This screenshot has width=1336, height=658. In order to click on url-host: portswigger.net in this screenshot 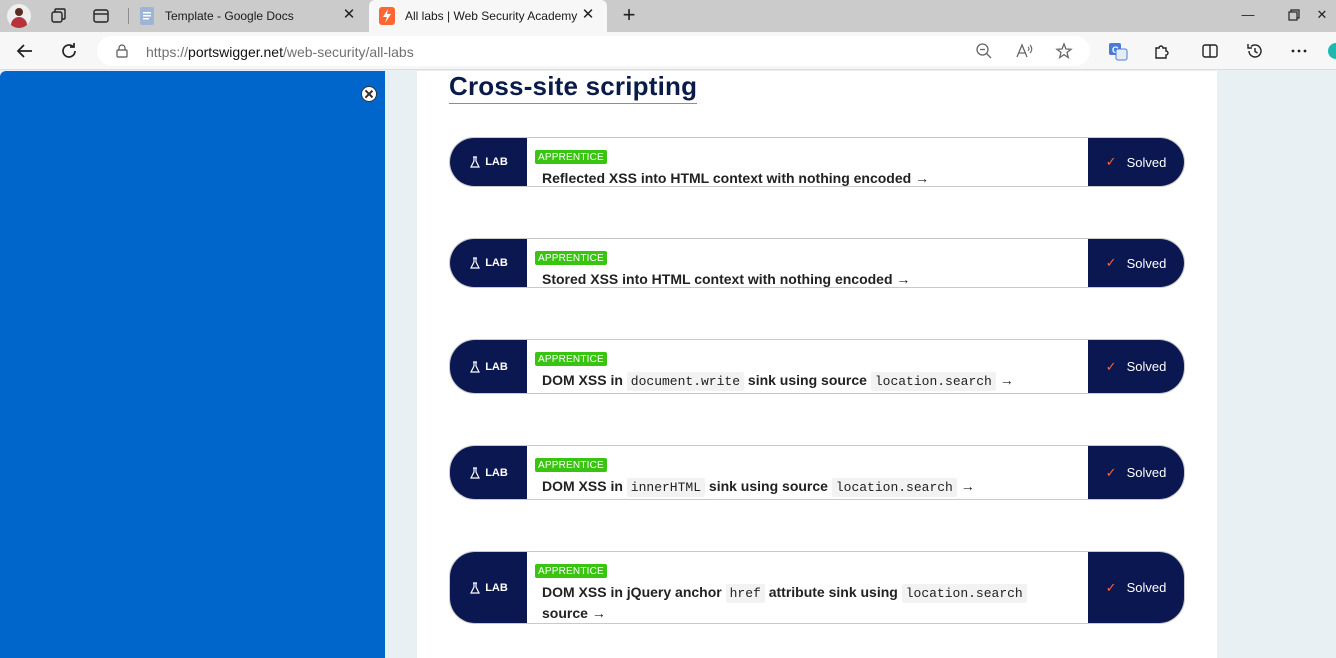, I will do `click(235, 52)`.